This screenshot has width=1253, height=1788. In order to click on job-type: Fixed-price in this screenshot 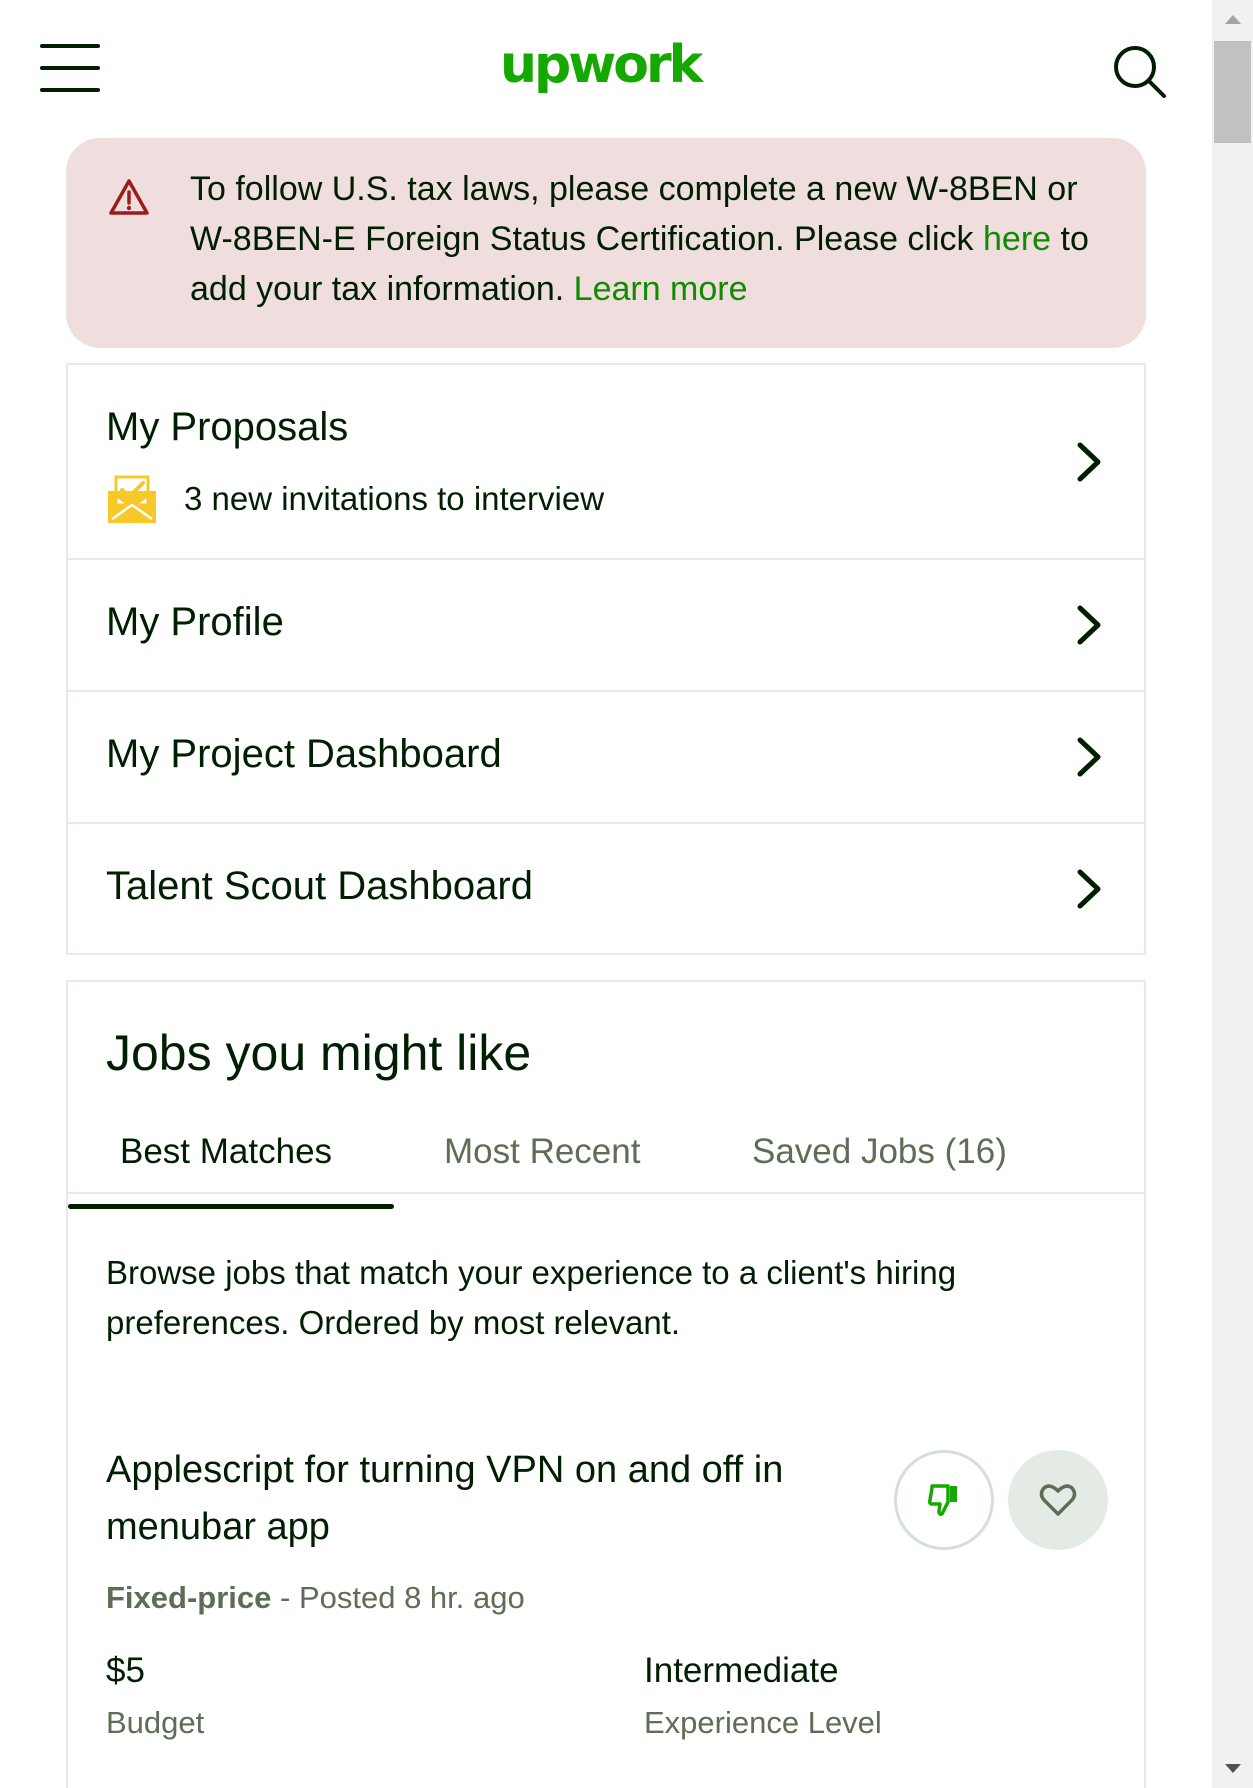, I will do `click(189, 1597)`.